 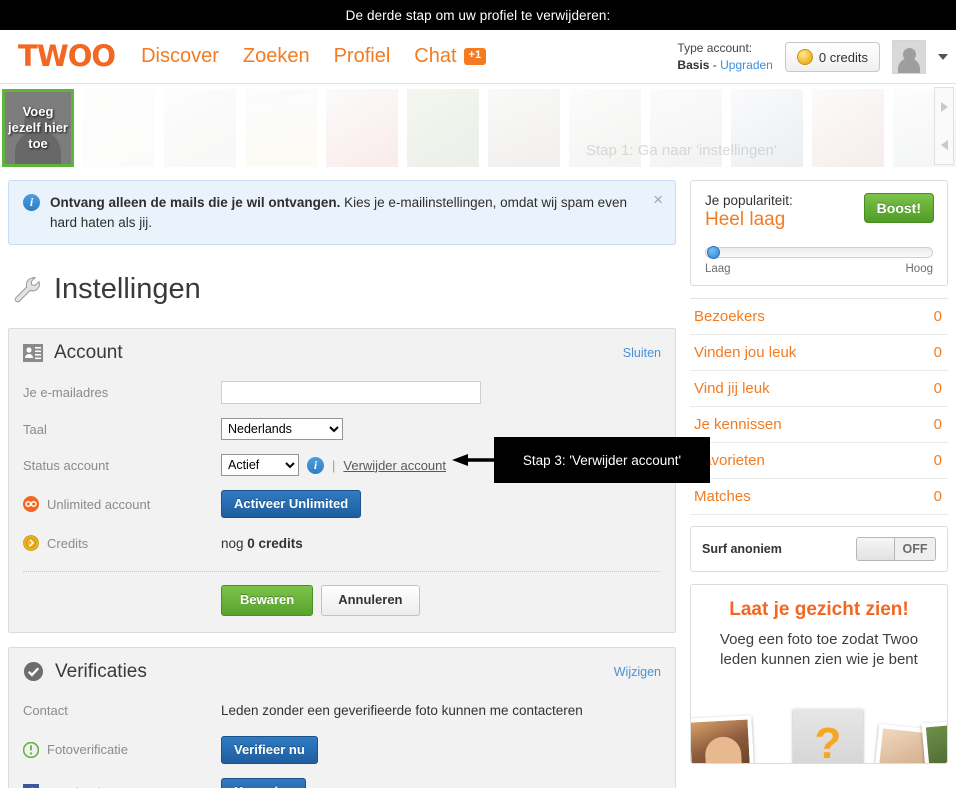 I want to click on verifications-card-title: Verificaties, so click(x=101, y=671).